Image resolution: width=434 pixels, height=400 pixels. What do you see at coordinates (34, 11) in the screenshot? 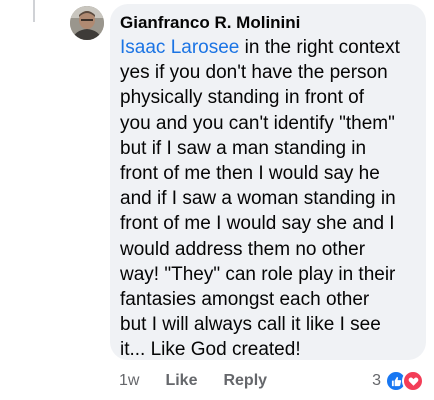
I see `thread-connector-line` at bounding box center [34, 11].